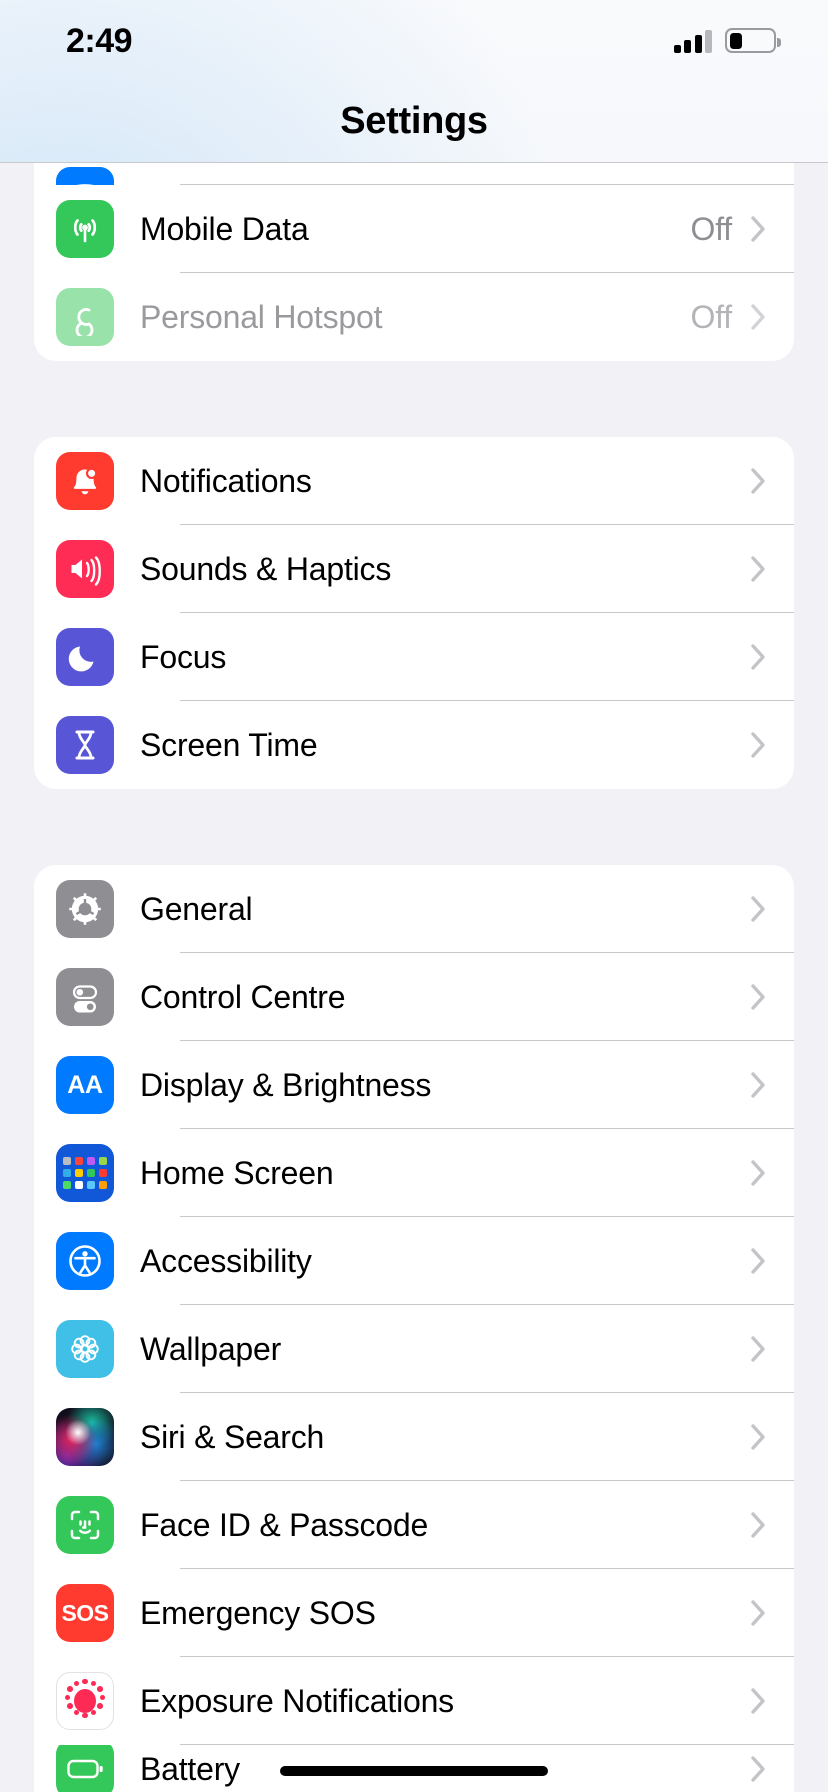  Describe the element at coordinates (414, 229) in the screenshot. I see `row-mobile-data: Mobile Data Off` at that location.